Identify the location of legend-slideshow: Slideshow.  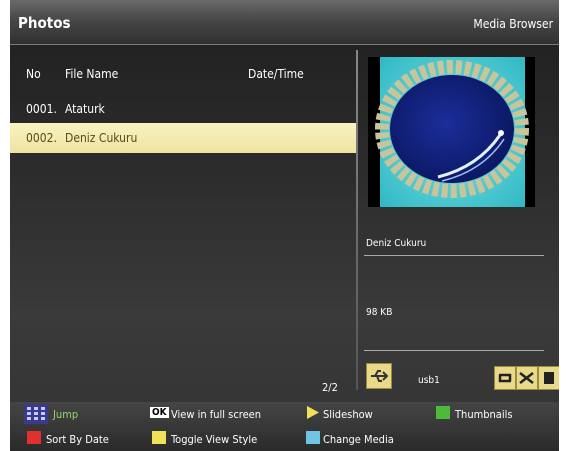
(348, 414).